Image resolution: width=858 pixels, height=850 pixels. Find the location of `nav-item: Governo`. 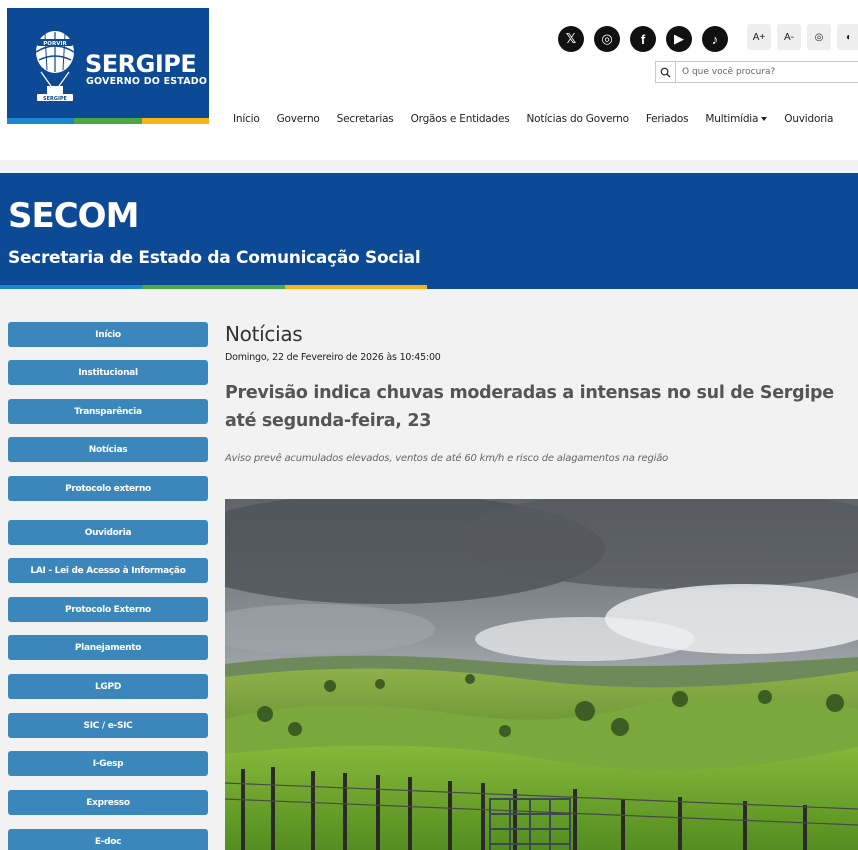

nav-item: Governo is located at coordinates (298, 119).